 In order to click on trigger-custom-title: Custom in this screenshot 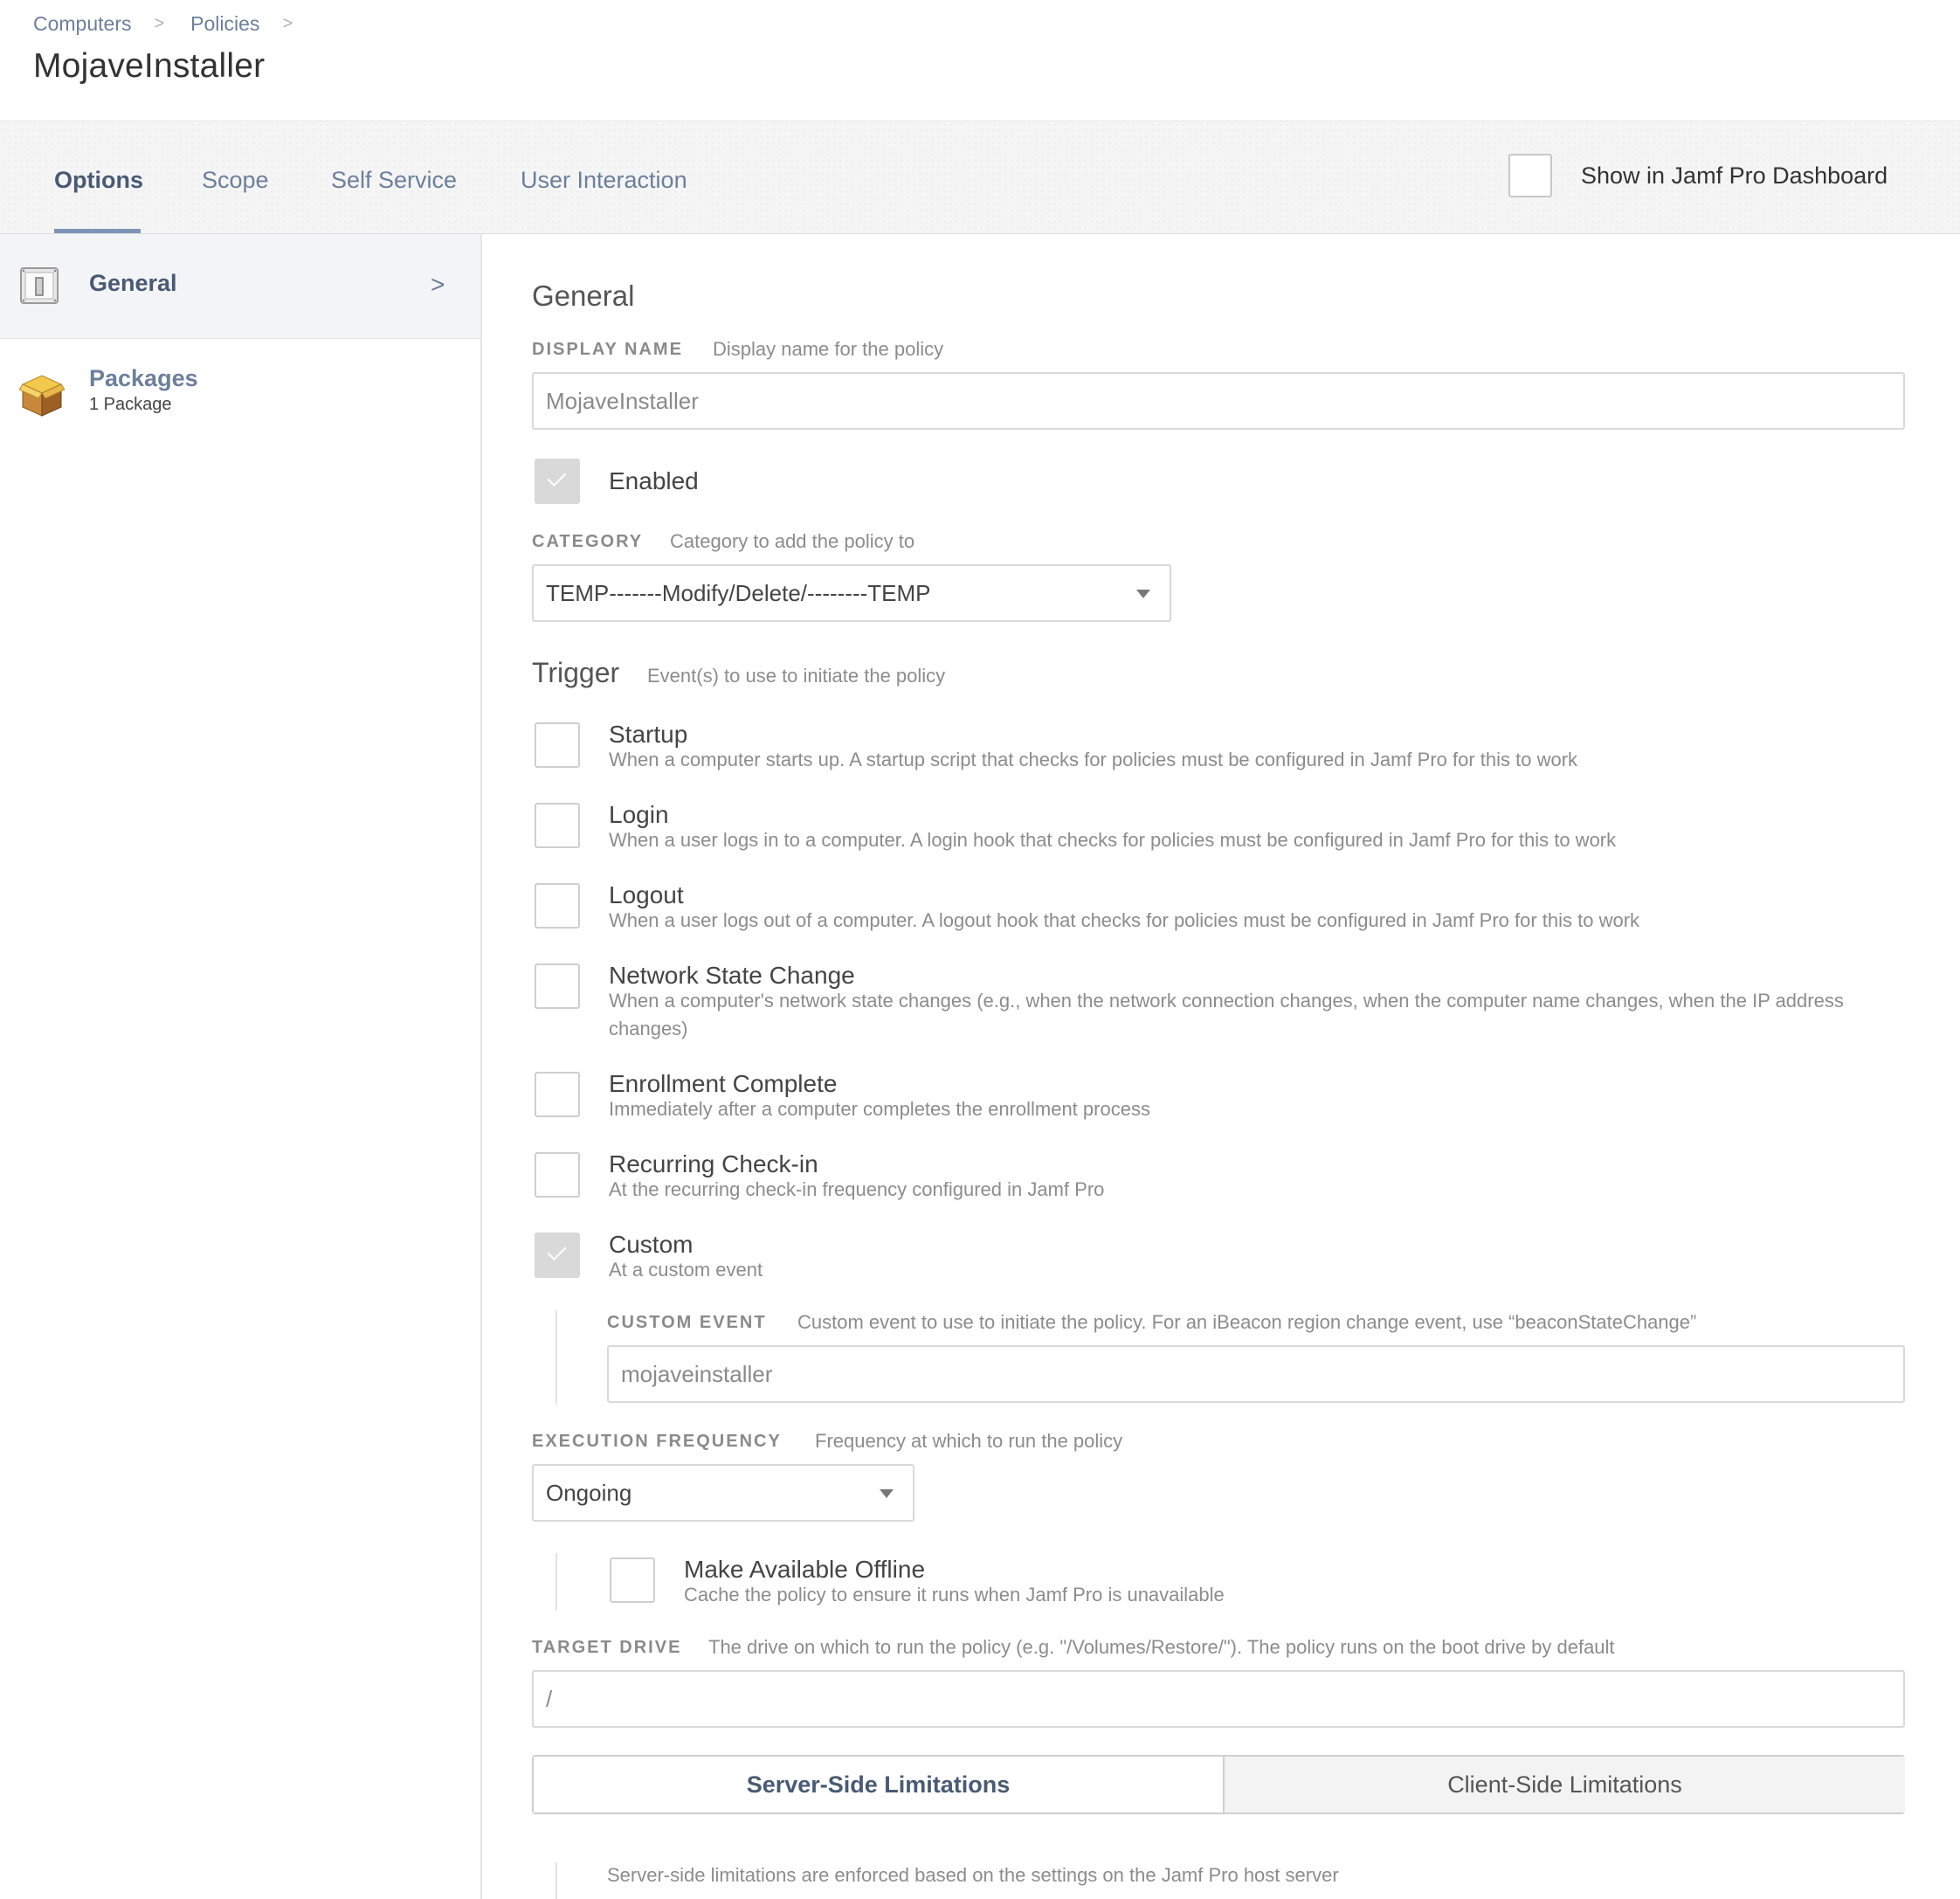, I will do `click(651, 1244)`.